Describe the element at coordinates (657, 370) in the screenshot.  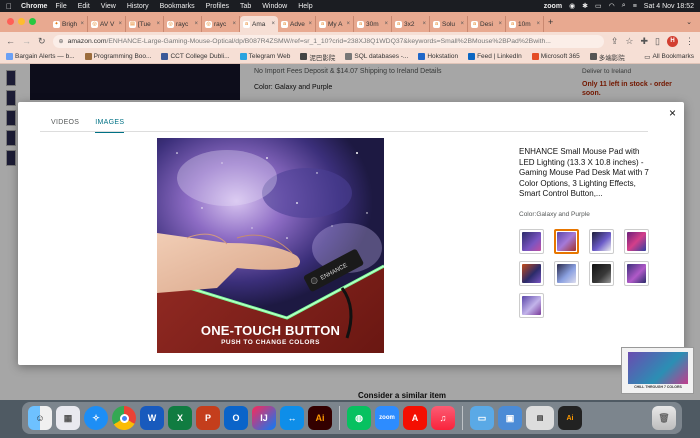
I see `floating-video-preview: CHILL THROUGH 7 COLORS` at that location.